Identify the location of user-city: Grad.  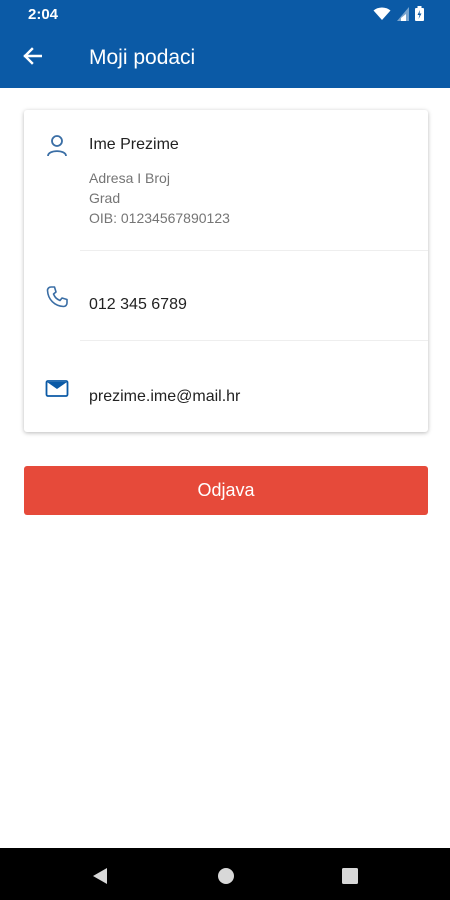
(105, 198).